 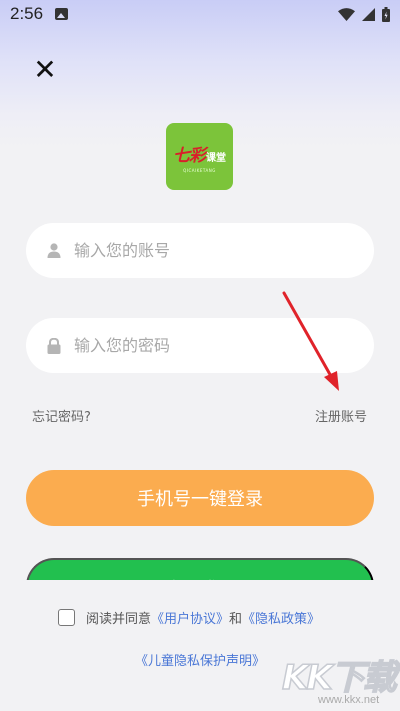 What do you see at coordinates (200, 661) in the screenshot?
I see `child-privacy-link: 《儿童隐私保护声明》` at bounding box center [200, 661].